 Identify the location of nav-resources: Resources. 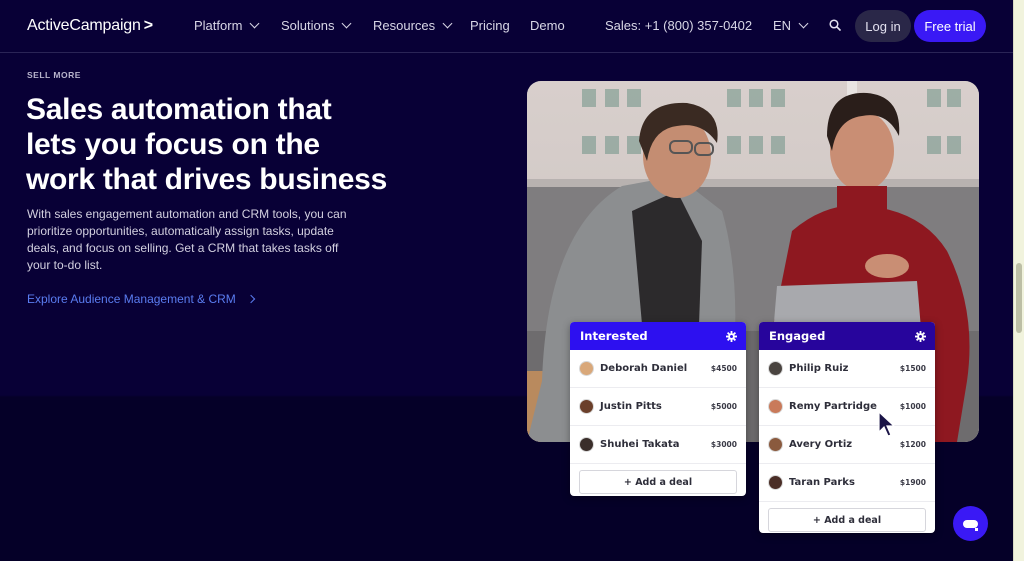
(413, 25).